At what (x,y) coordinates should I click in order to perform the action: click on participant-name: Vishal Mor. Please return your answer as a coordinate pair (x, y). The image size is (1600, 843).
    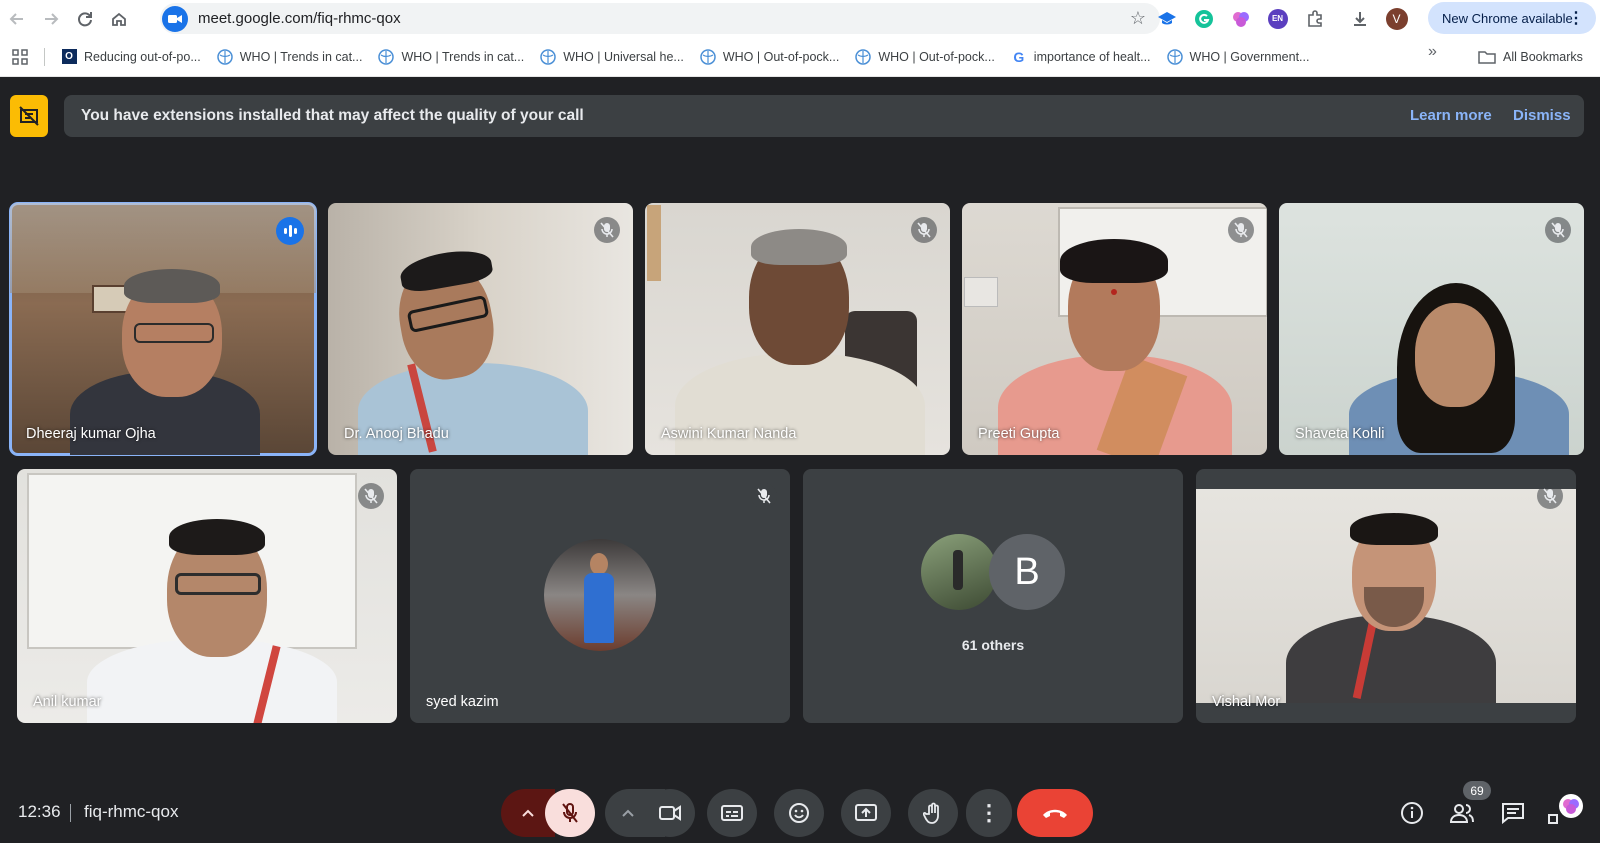
    Looking at the image, I should click on (1246, 702).